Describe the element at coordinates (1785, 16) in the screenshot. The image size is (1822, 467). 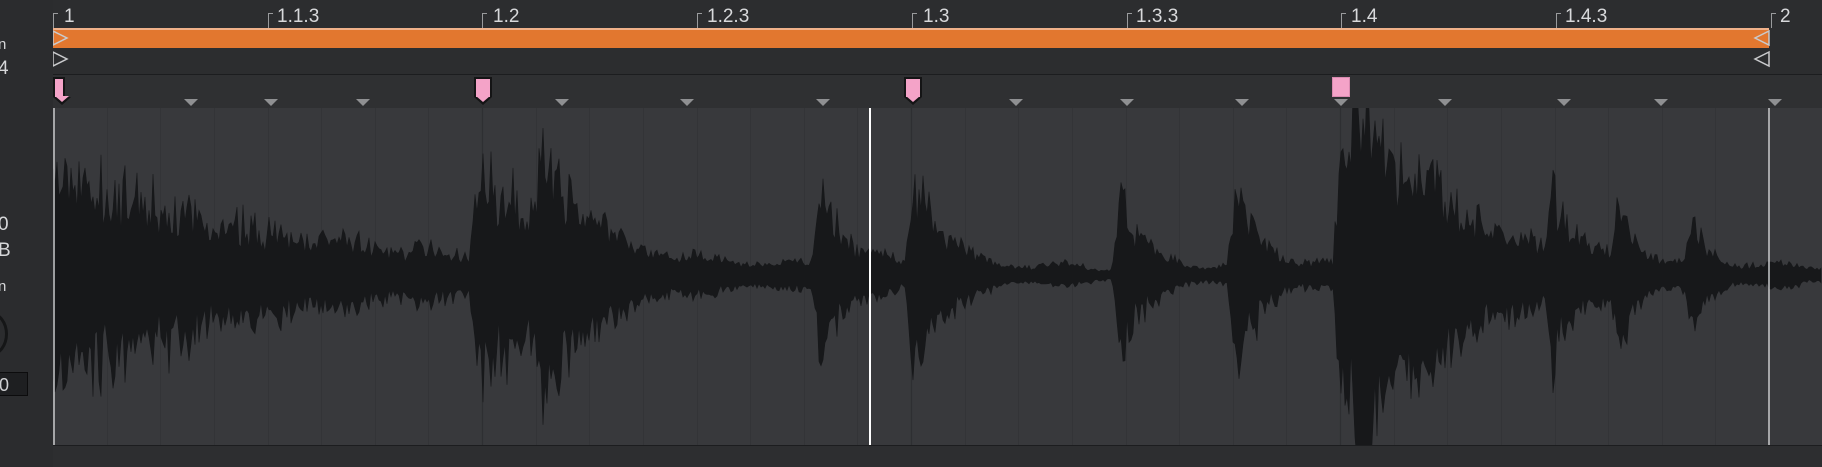
I see `ruler-label: 2` at that location.